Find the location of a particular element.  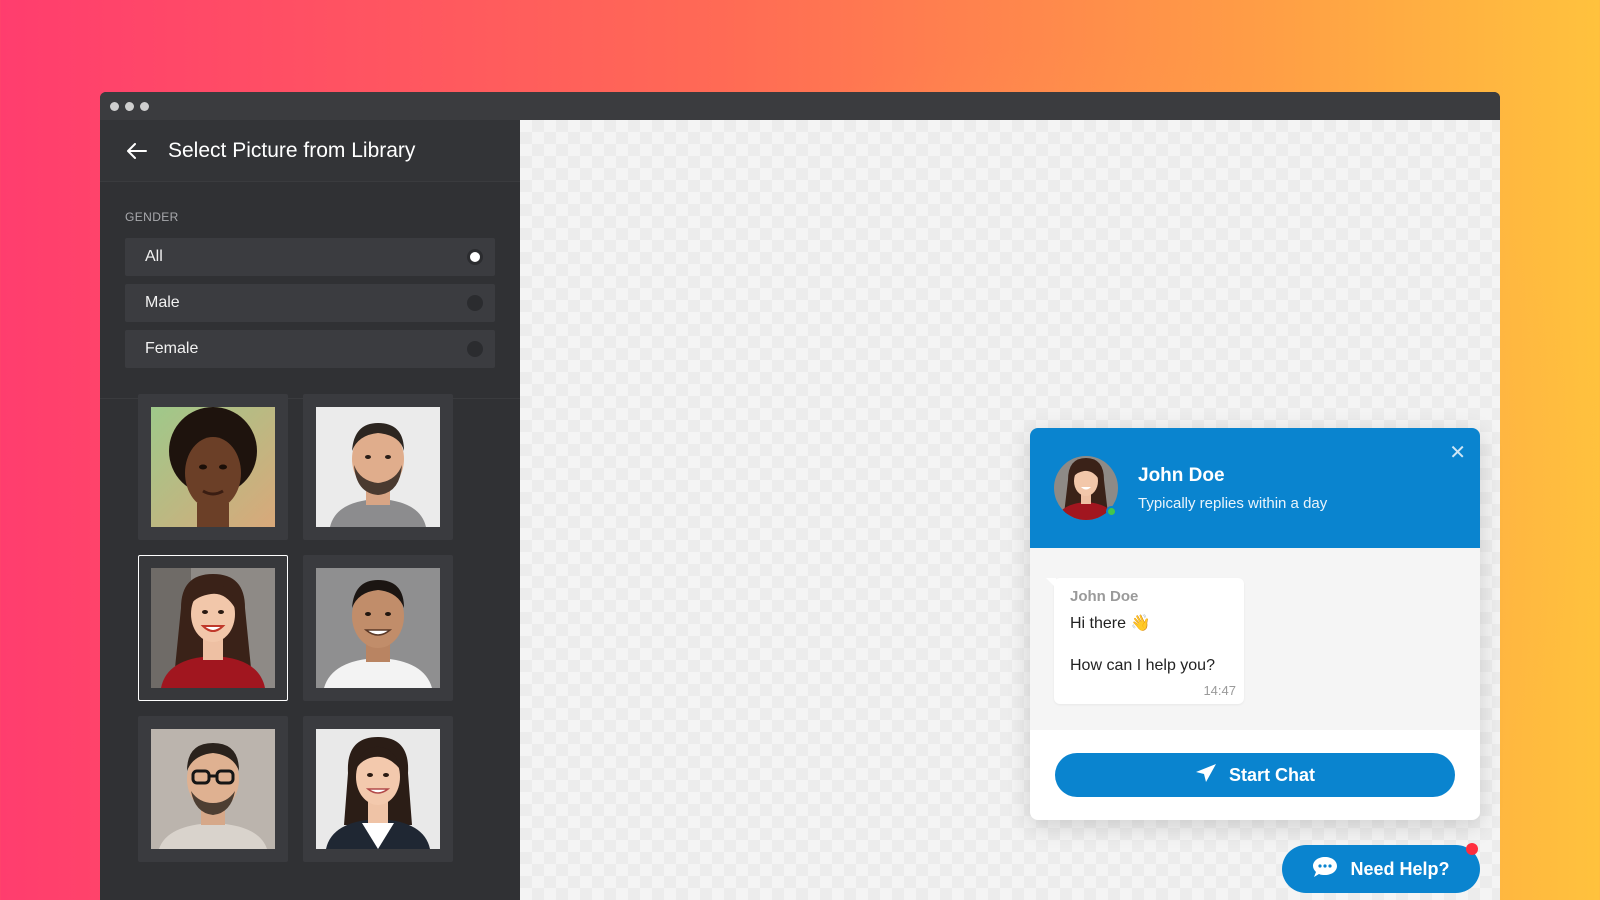

option-label: All is located at coordinates (154, 256).